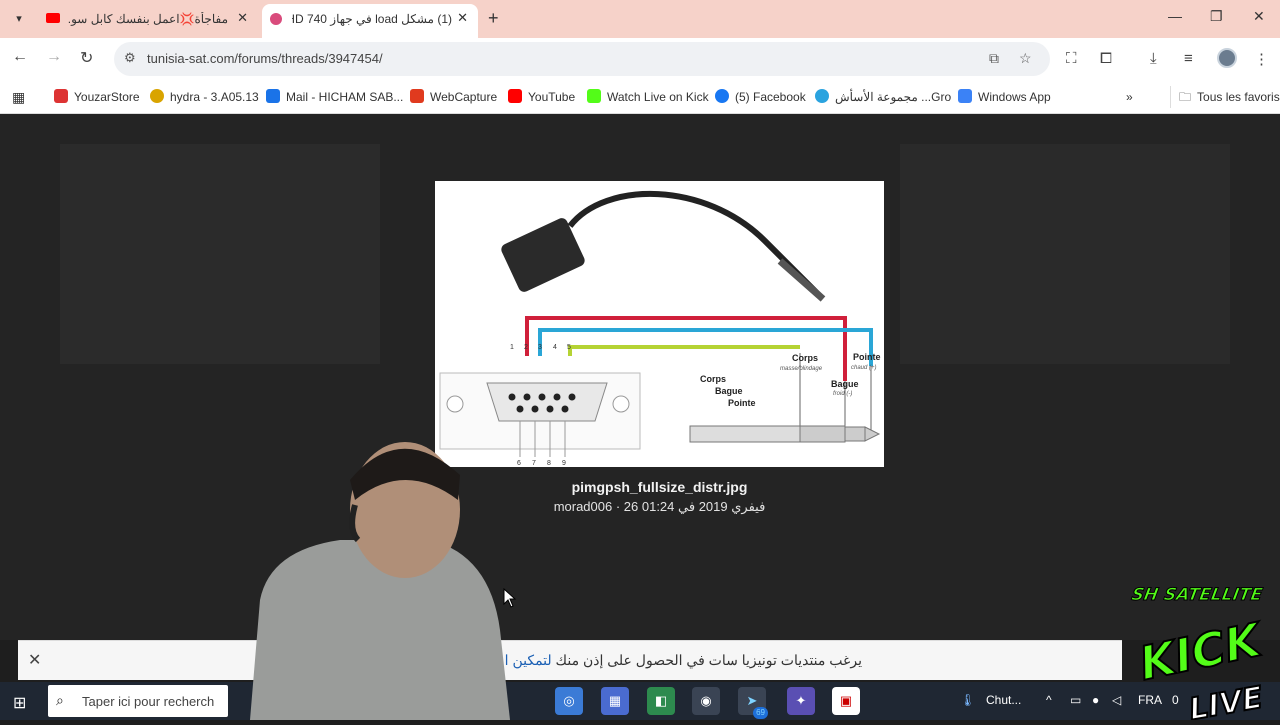 The width and height of the screenshot is (1280, 725). I want to click on webcapture-icon, so click(417, 96).